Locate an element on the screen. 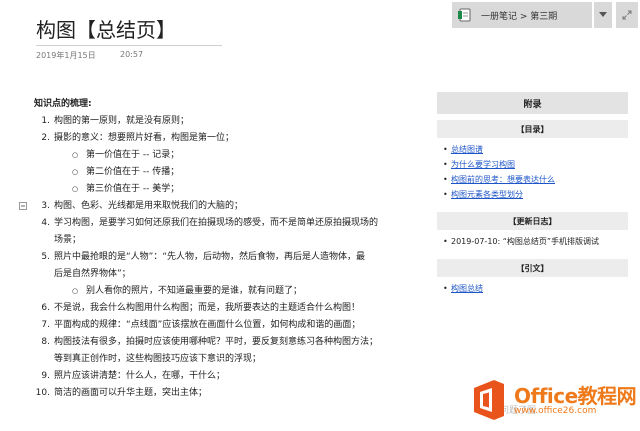 The height and width of the screenshot is (431, 640). list-item-text: 别人看你的照片，不知道最重要的是谁，就有问题了； is located at coordinates (194, 291).